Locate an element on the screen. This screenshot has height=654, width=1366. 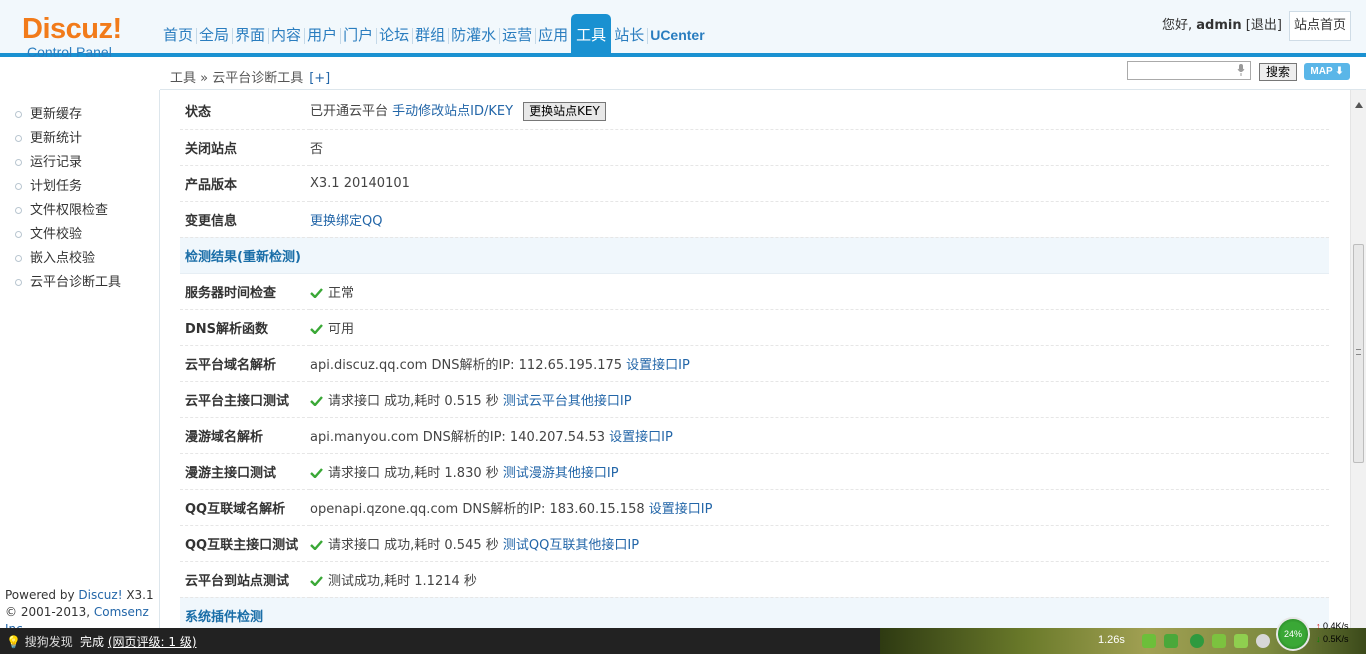
minus-icon is located at coordinates (1263, 641).